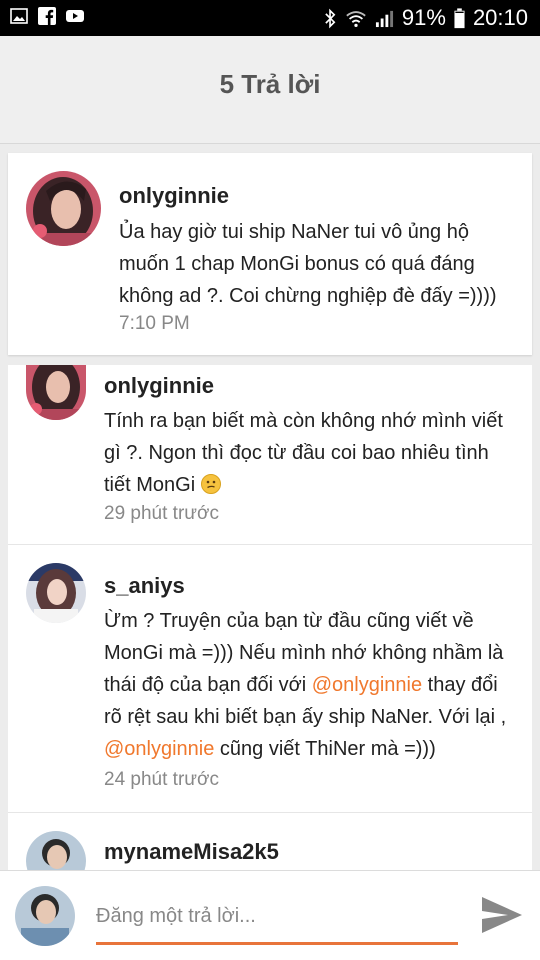 The image size is (540, 960). What do you see at coordinates (144, 586) in the screenshot?
I see `reply-username: s_aniys` at bounding box center [144, 586].